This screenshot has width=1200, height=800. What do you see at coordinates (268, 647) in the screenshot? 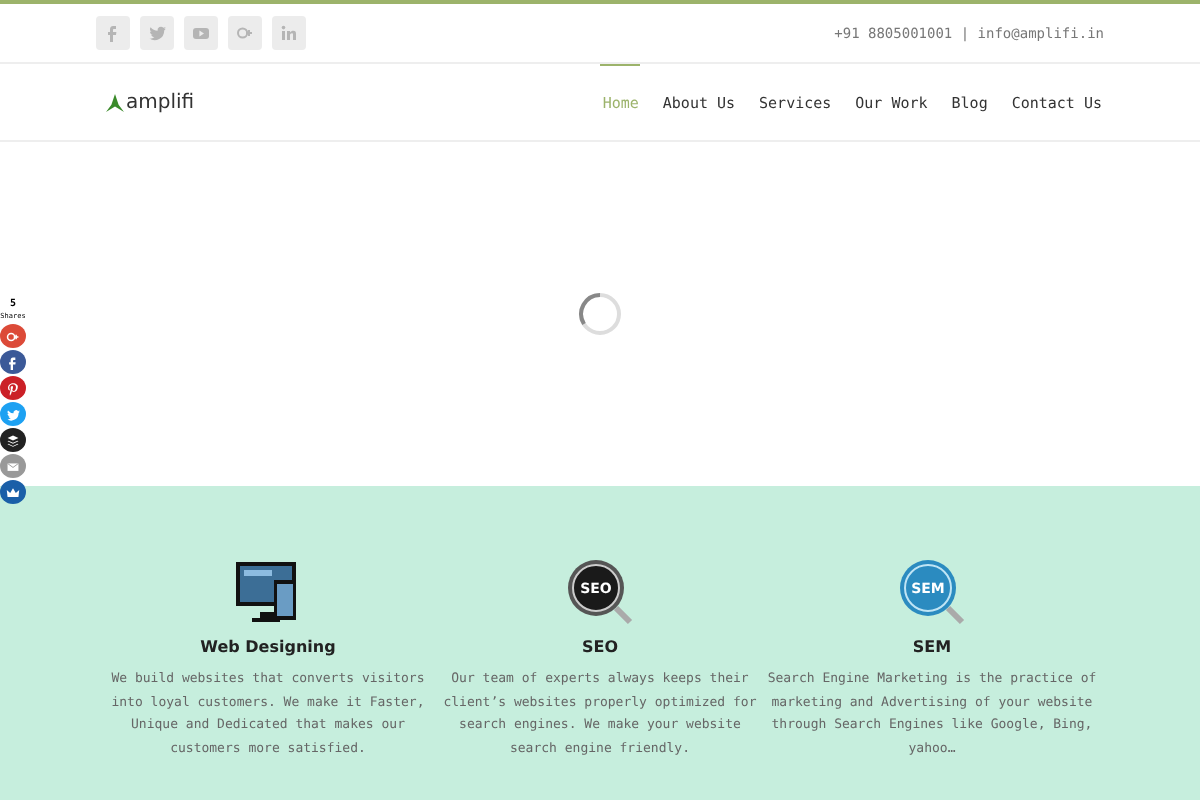
I see `service-title: Web Designing` at bounding box center [268, 647].